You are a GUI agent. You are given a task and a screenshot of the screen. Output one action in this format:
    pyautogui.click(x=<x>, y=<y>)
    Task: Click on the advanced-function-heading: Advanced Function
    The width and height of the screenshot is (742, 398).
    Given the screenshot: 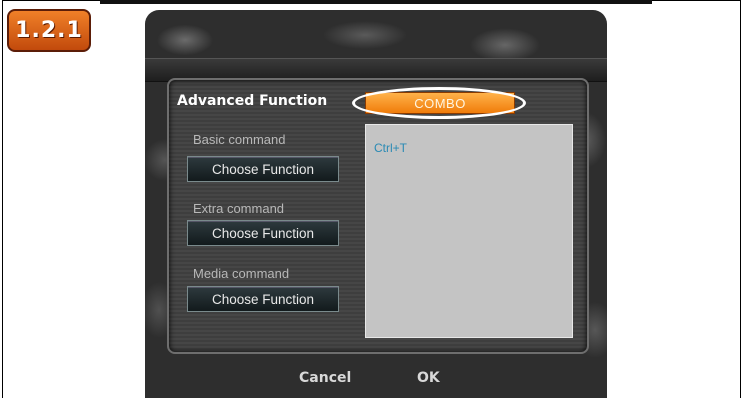 What is the action you would take?
    pyautogui.click(x=252, y=101)
    